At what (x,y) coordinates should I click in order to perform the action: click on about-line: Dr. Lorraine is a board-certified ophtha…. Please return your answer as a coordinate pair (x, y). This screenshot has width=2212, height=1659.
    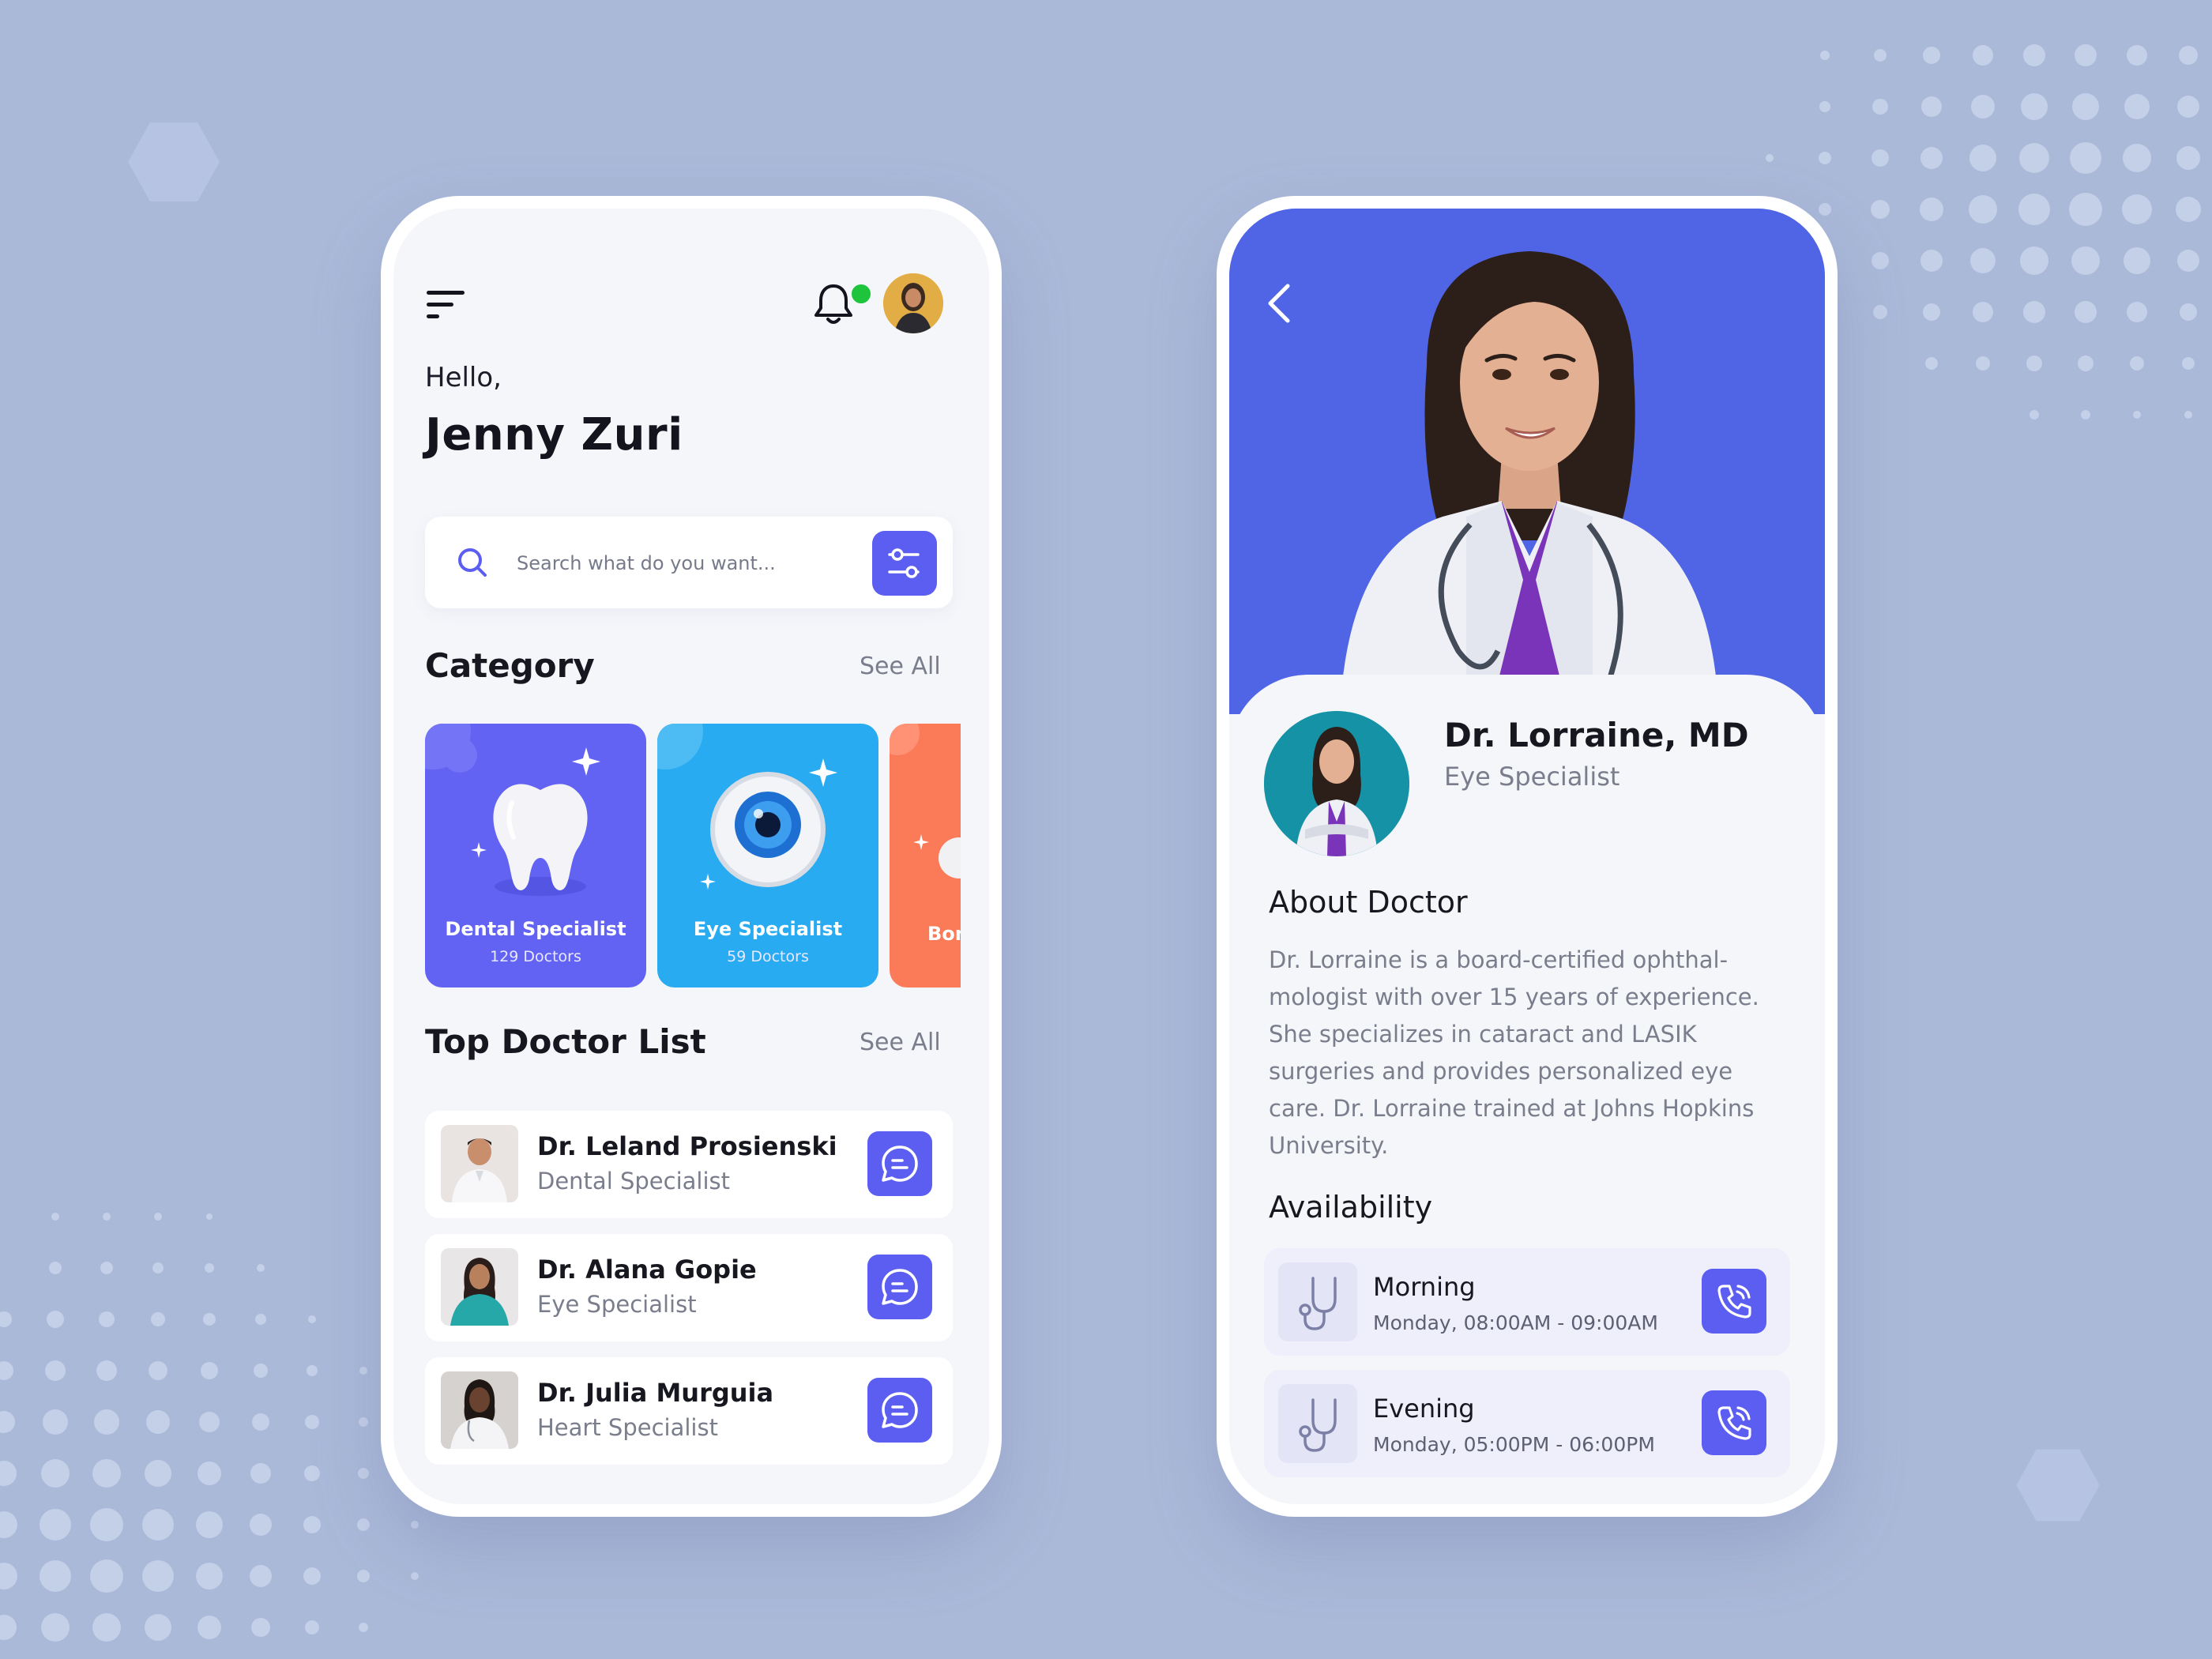
    Looking at the image, I should click on (1499, 960).